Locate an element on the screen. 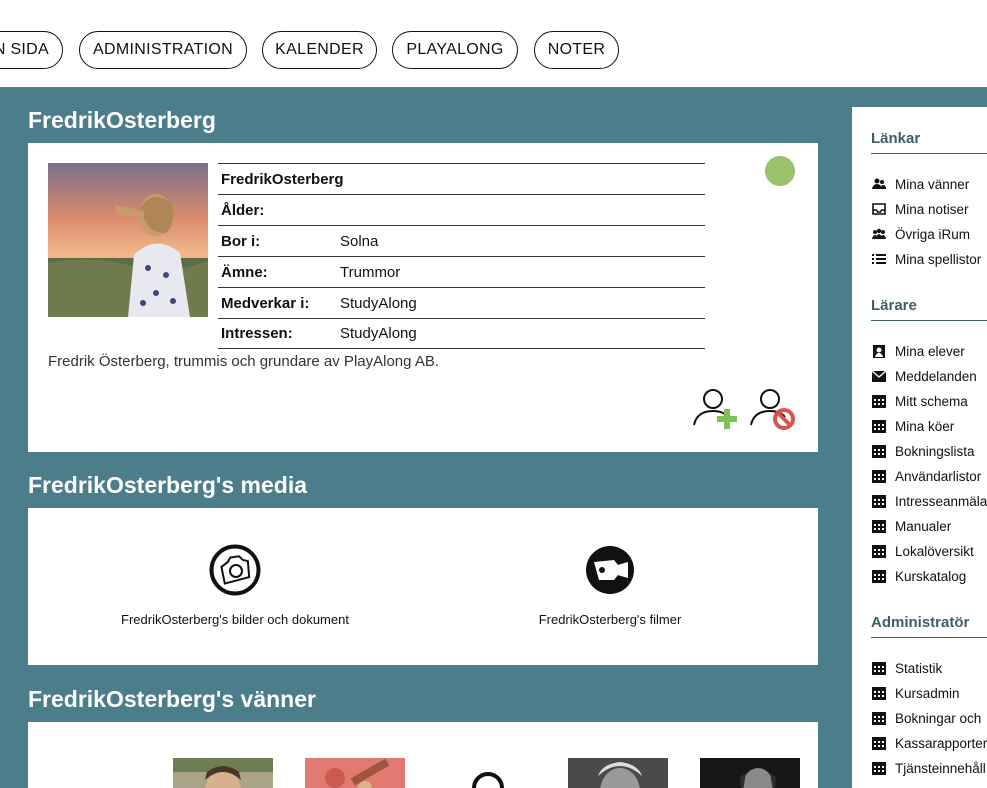  media-films-link: FredrikOsterberg's filmer is located at coordinates (610, 585).